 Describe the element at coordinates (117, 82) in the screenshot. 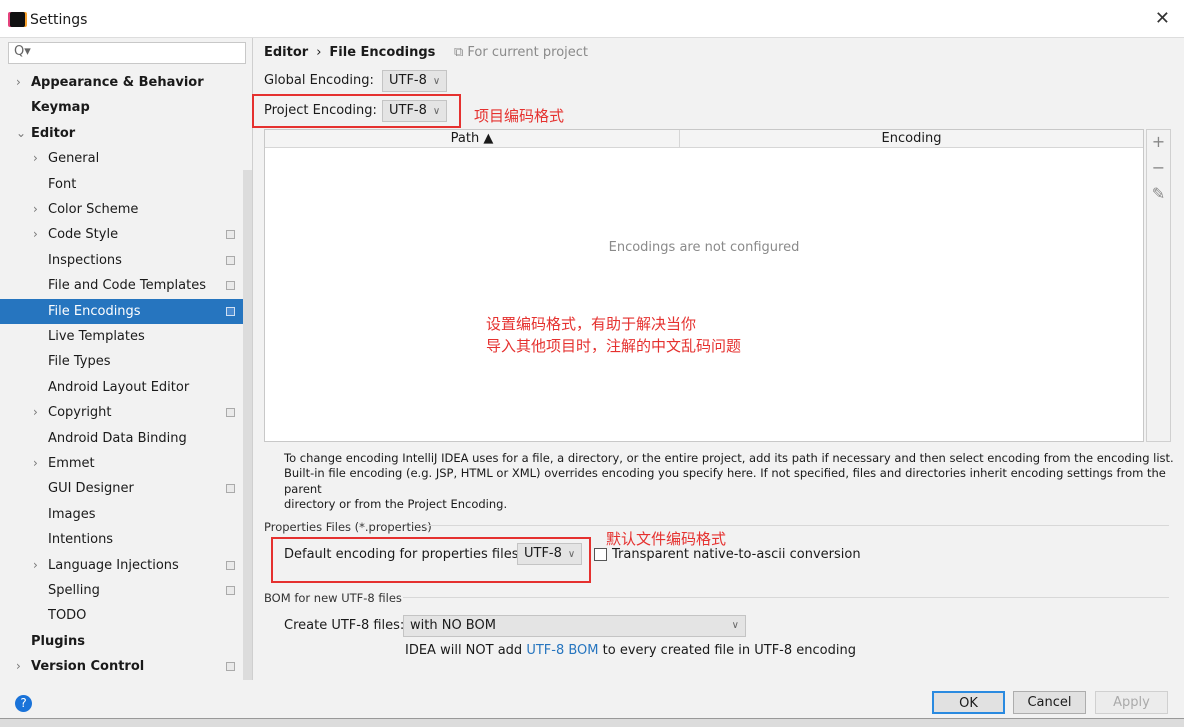

I see `sidebar-item-label: Appearance & Behavior` at that location.